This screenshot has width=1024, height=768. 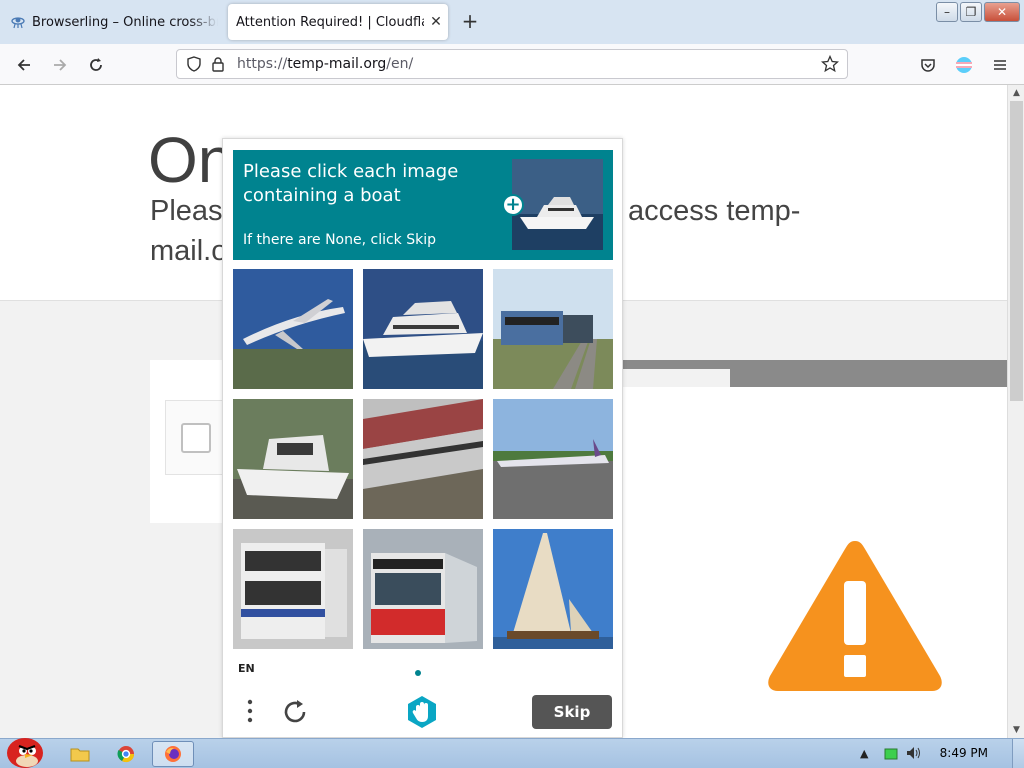 I want to click on pocket-icon, so click(x=928, y=65).